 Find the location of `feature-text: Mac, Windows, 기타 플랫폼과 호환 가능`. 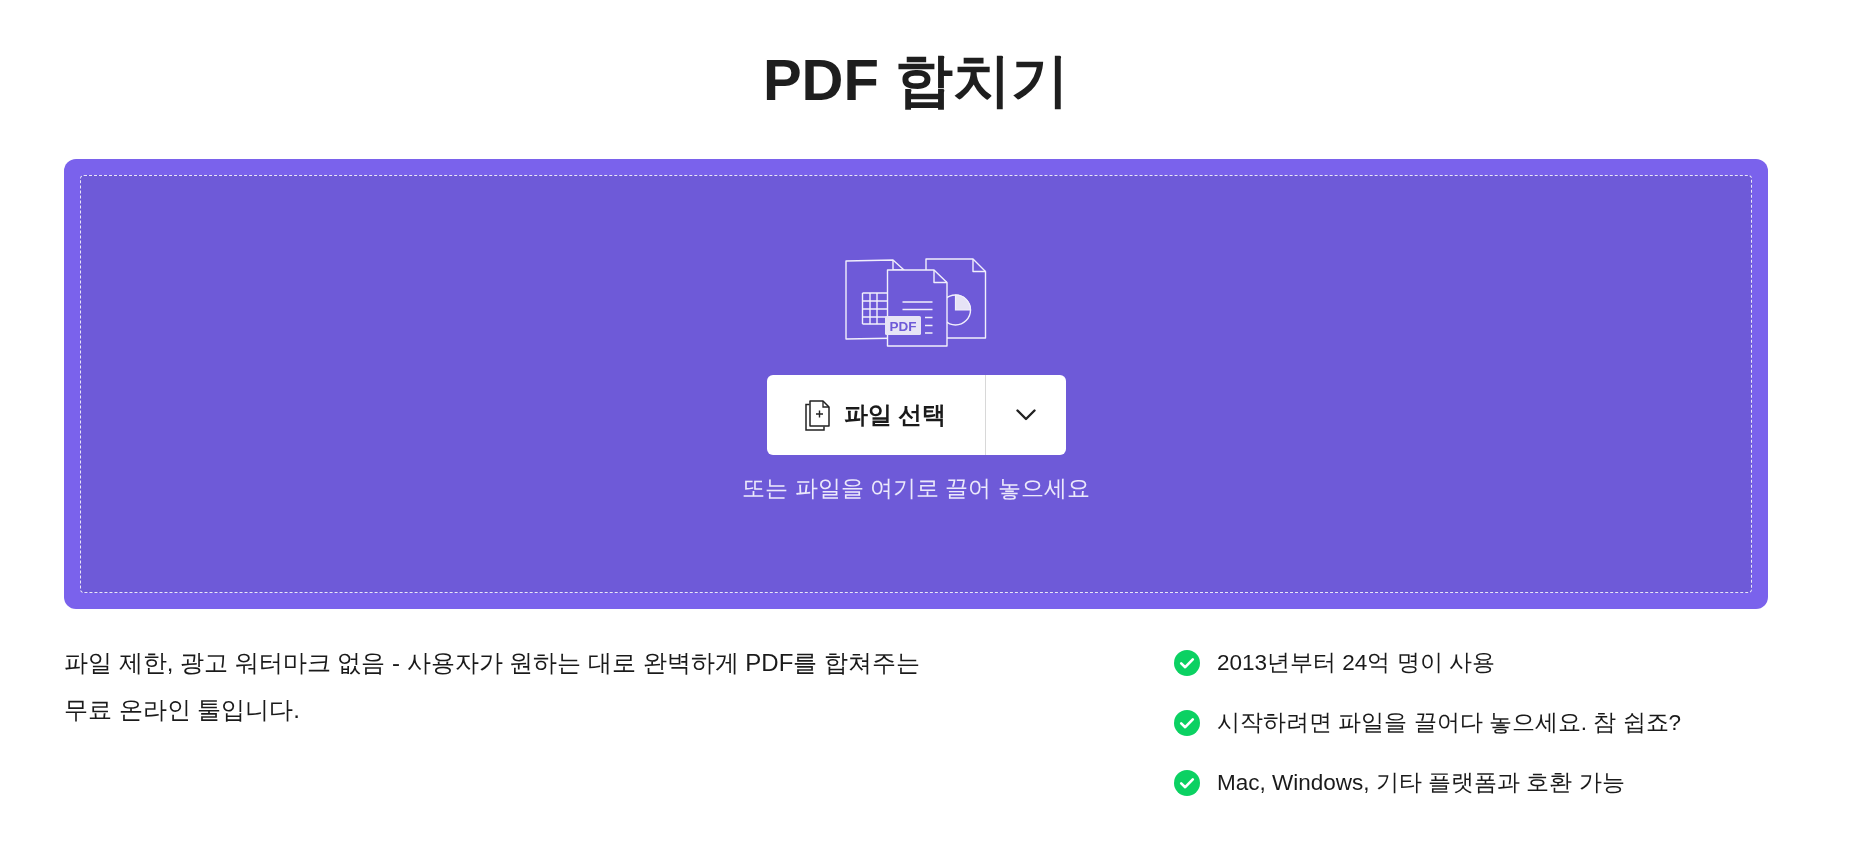

feature-text: Mac, Windows, 기타 플랫폼과 호환 가능 is located at coordinates (1421, 783).